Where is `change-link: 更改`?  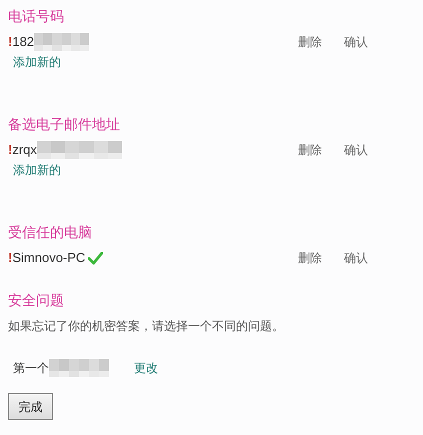 change-link: 更改 is located at coordinates (146, 368).